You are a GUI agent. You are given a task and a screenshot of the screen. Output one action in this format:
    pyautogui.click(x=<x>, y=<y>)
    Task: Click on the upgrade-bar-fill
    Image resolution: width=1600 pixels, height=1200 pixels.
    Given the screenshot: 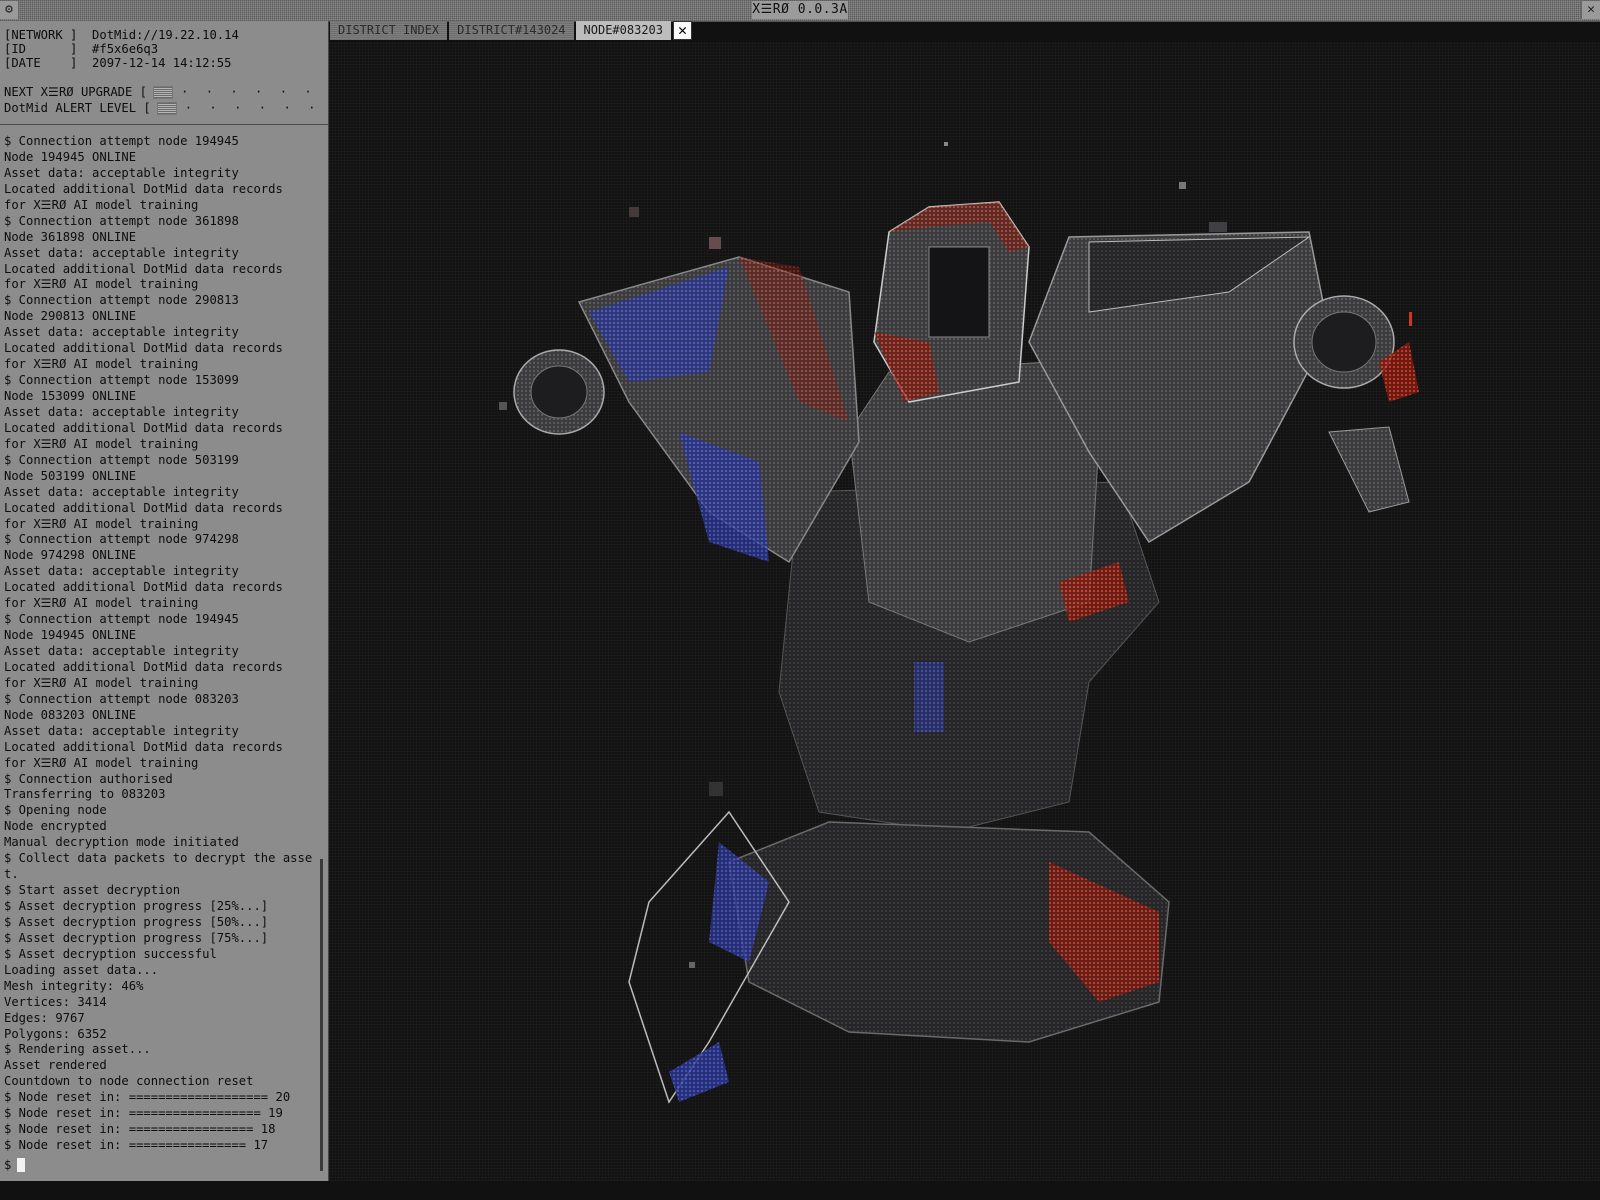 What is the action you would take?
    pyautogui.click(x=163, y=92)
    